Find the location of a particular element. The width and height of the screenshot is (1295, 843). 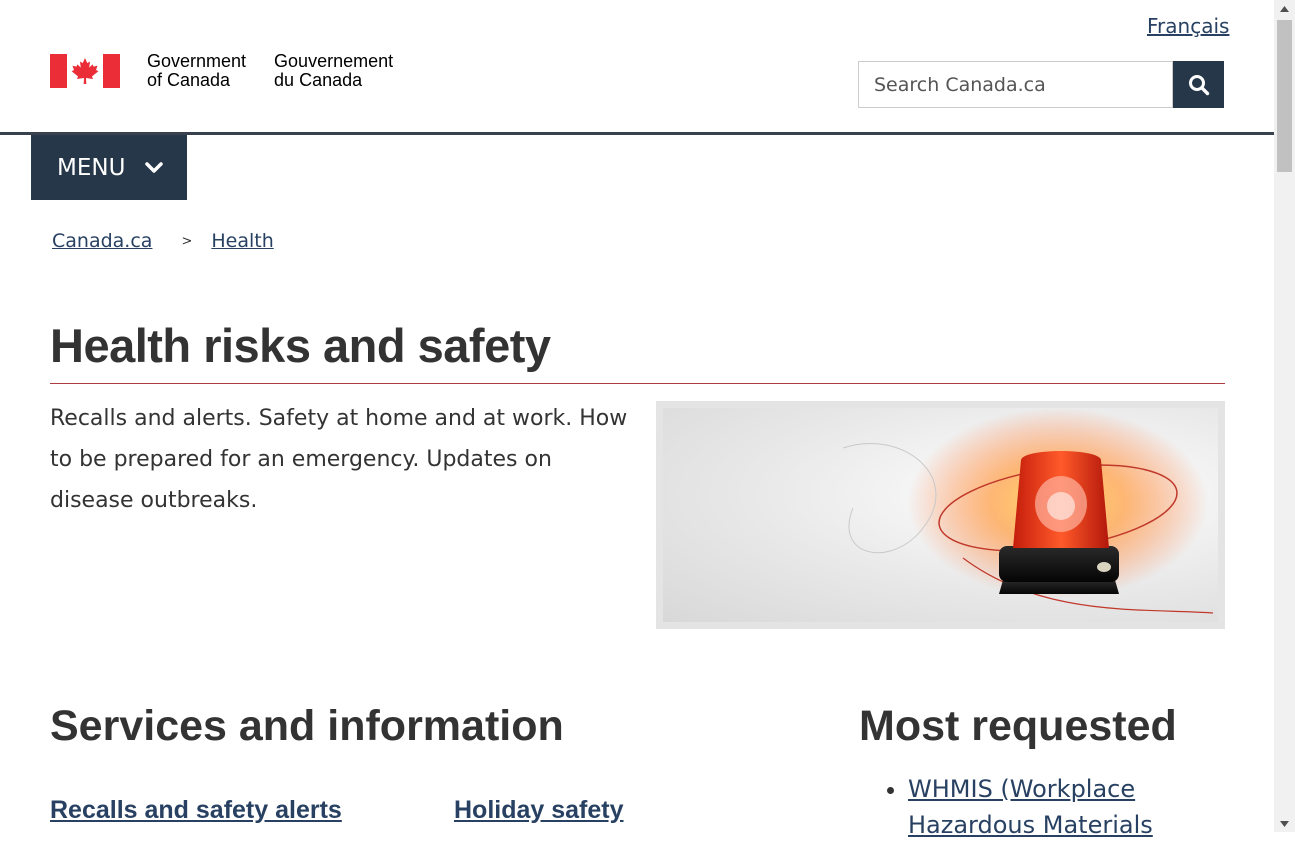

breadcrumb-link-health: Health is located at coordinates (242, 241).